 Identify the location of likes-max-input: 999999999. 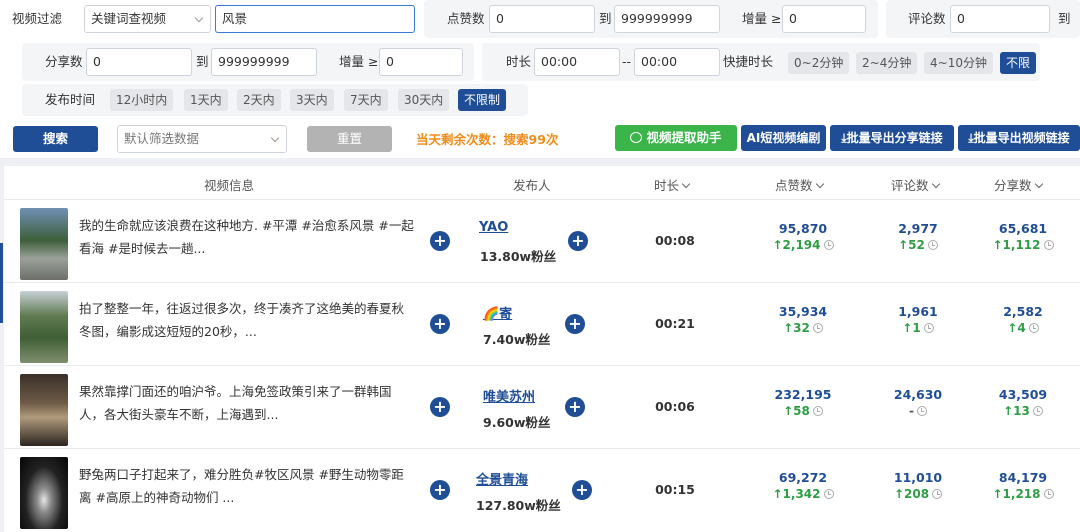
(667, 19).